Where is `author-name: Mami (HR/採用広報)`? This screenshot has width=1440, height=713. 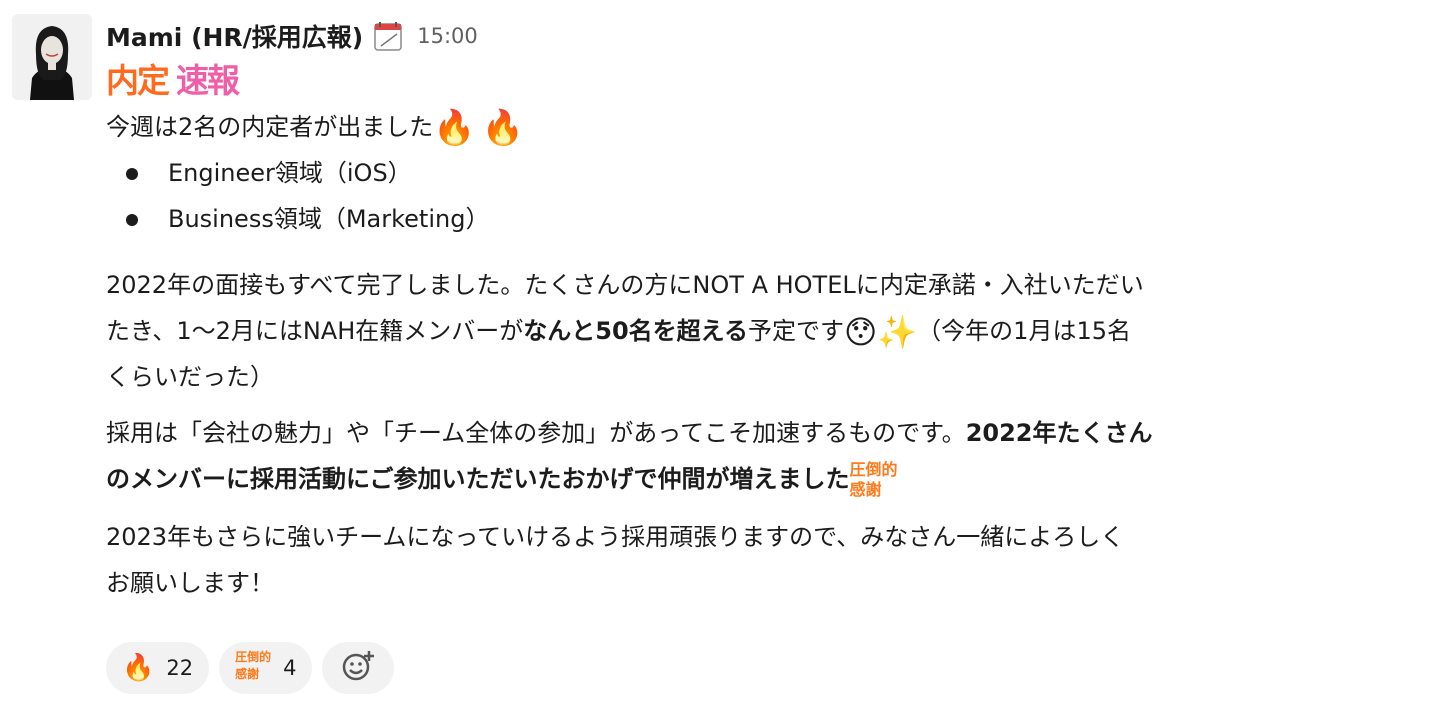
author-name: Mami (HR/採用広報) is located at coordinates (234, 36).